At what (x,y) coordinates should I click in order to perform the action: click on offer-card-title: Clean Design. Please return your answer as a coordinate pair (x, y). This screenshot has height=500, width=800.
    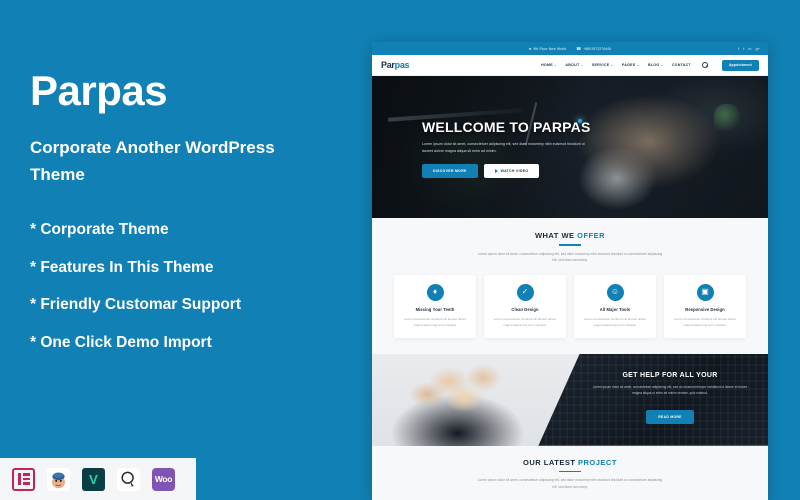
    Looking at the image, I should click on (525, 309).